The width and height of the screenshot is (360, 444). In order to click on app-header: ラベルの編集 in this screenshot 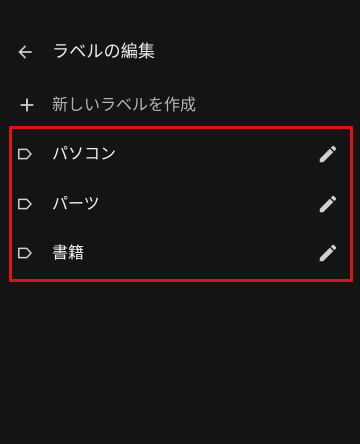, I will do `click(180, 52)`.